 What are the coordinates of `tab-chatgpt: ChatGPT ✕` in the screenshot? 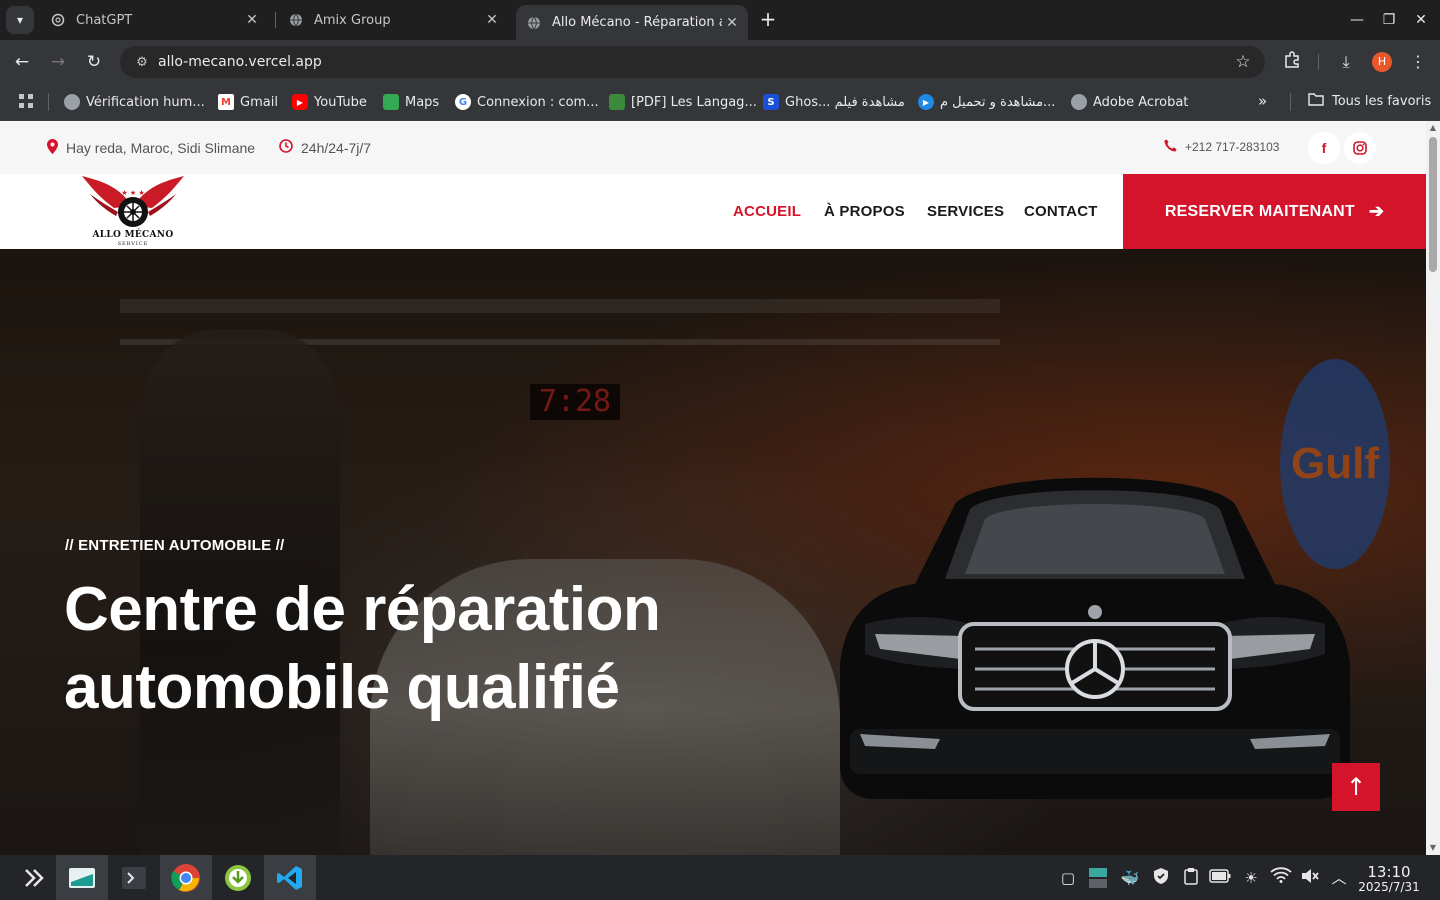 It's located at (154, 20).